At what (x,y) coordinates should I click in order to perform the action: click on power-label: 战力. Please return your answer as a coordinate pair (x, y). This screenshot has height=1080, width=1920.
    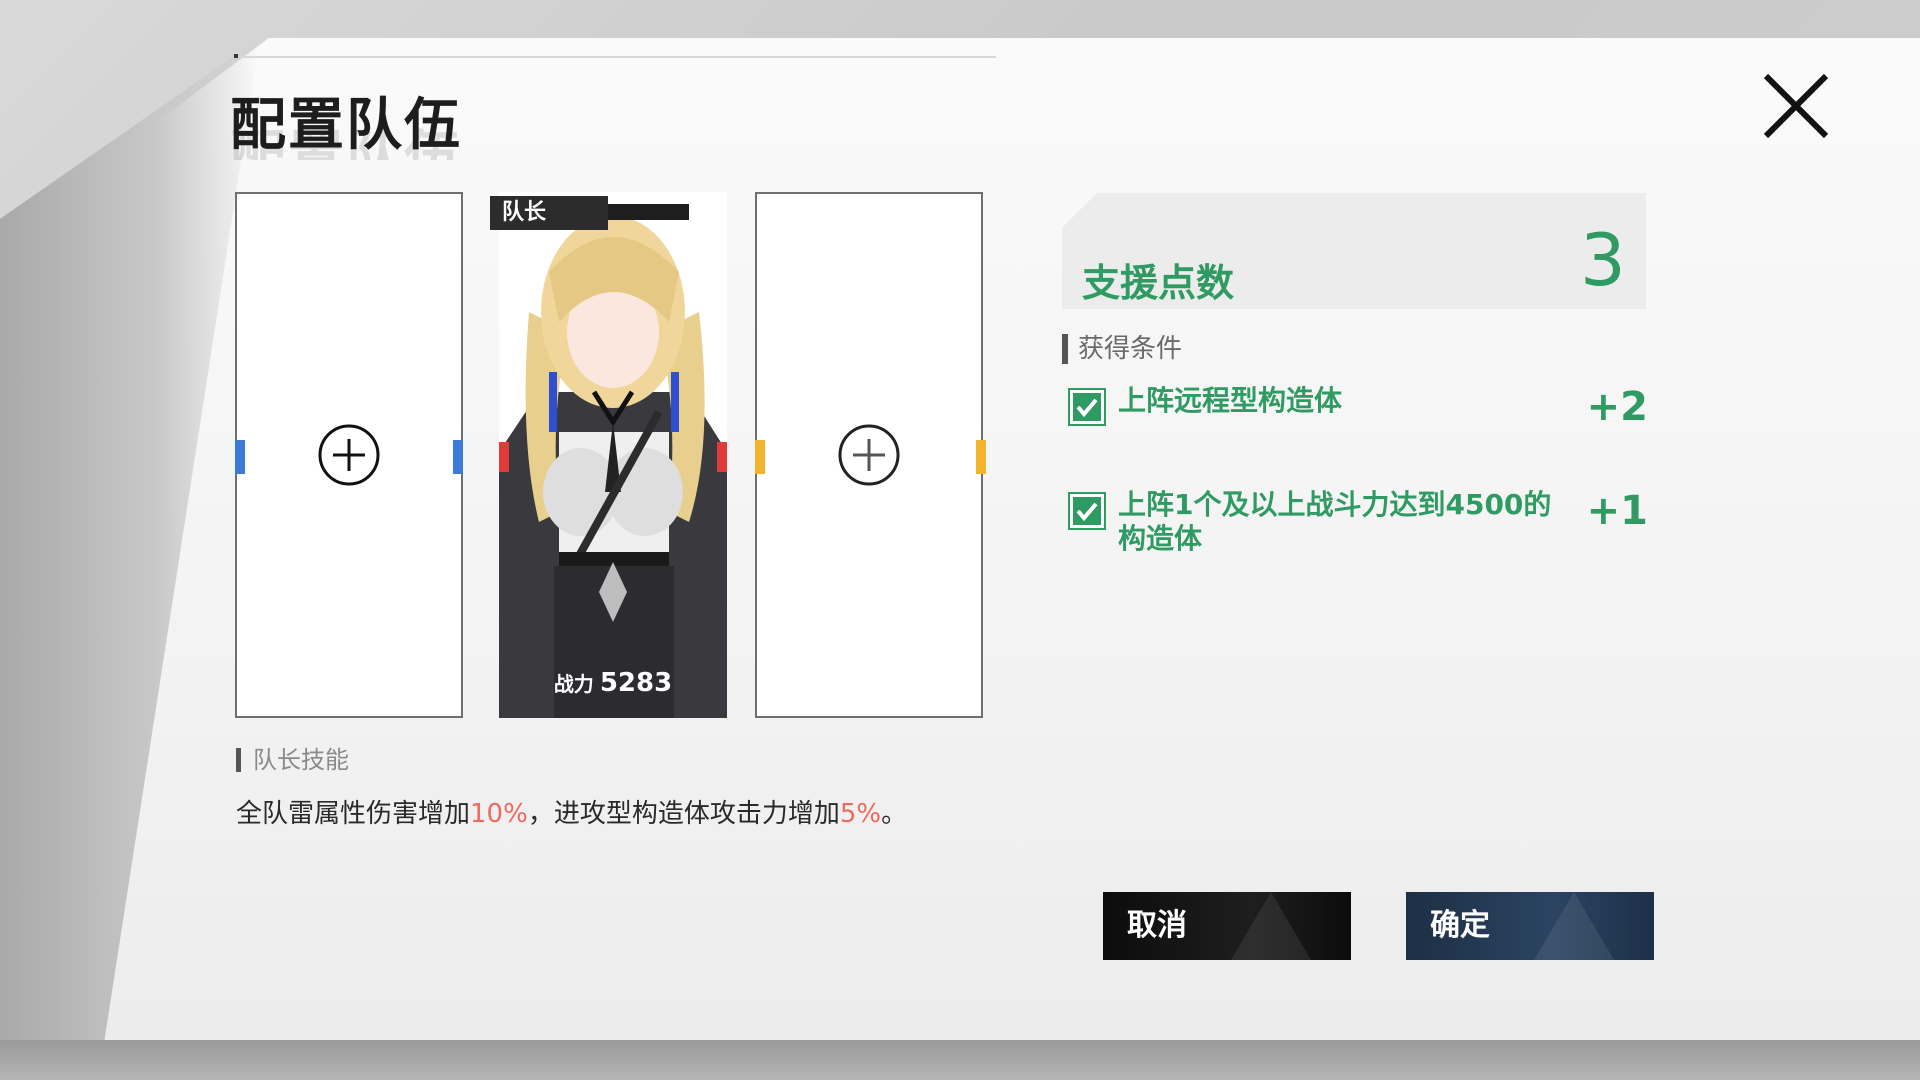
    Looking at the image, I should click on (573, 684).